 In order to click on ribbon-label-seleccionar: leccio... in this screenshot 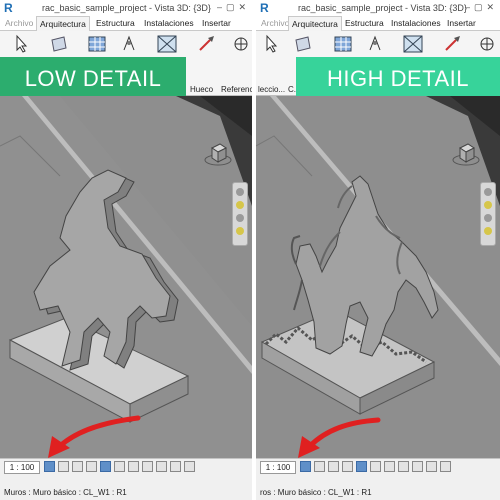, I will do `click(271, 89)`.